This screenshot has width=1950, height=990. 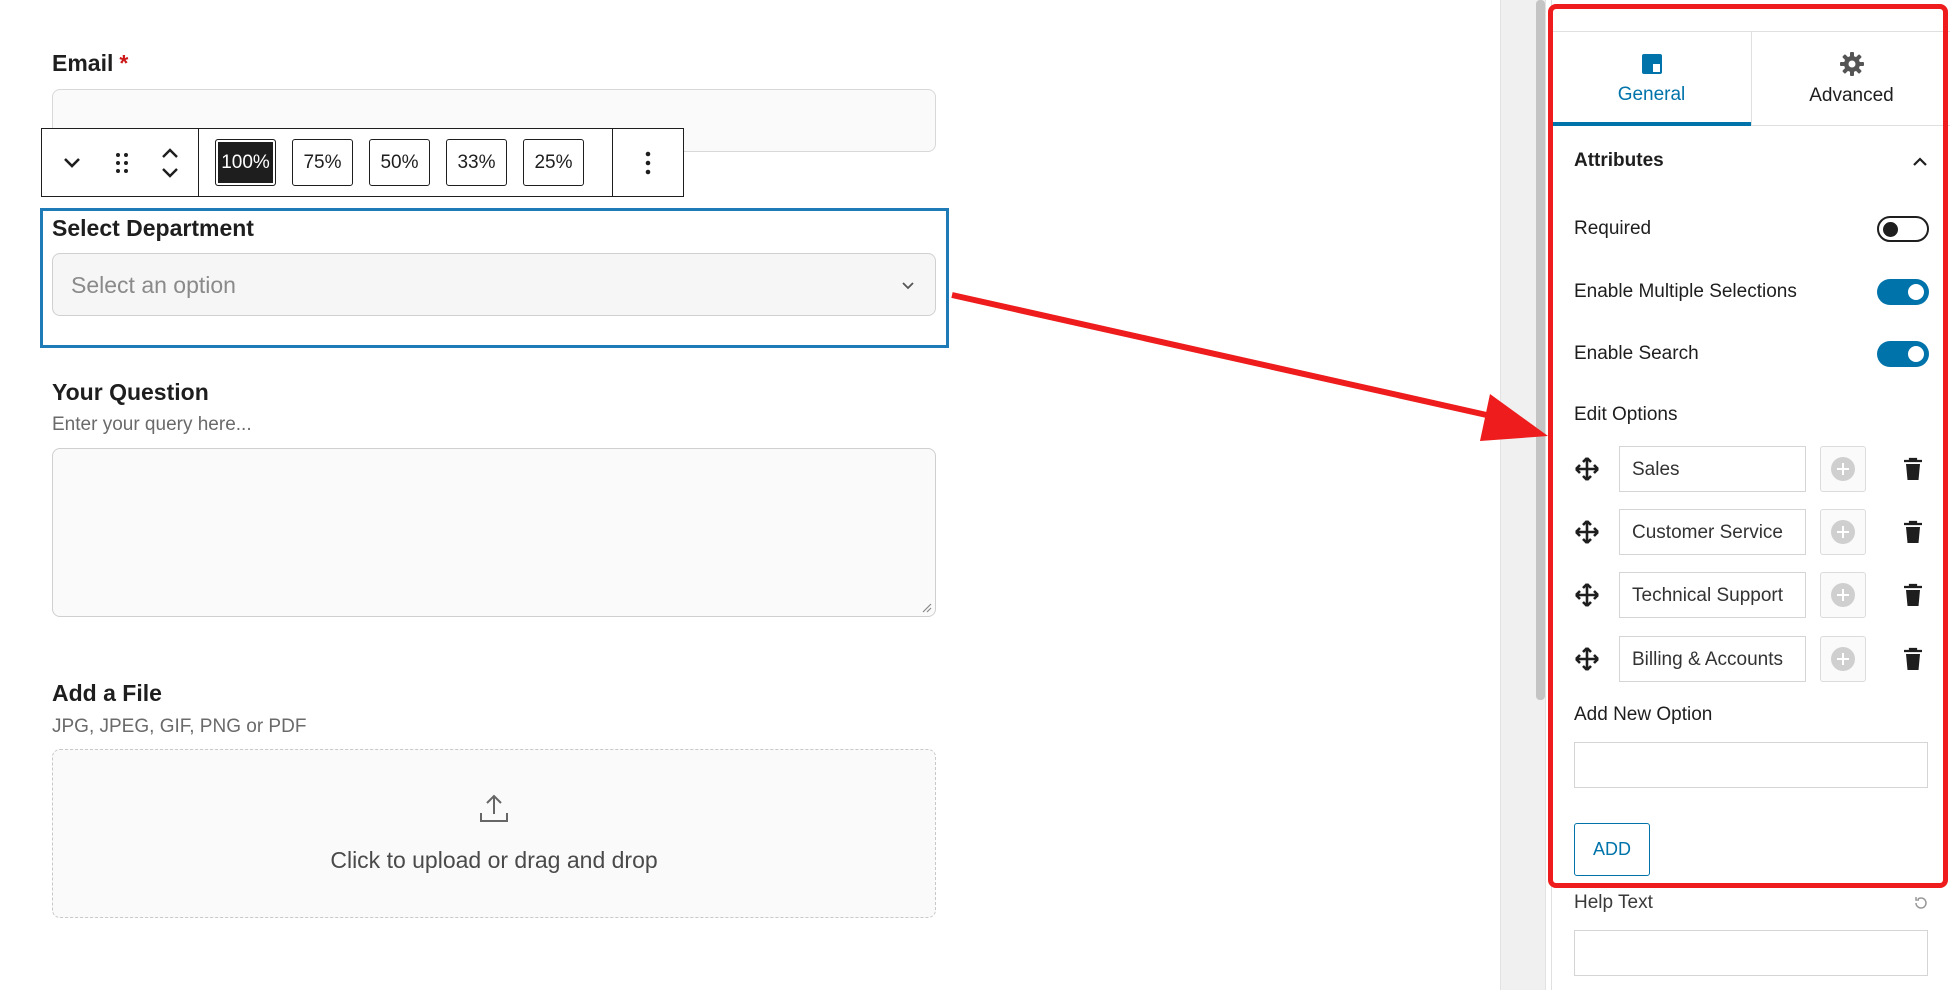 I want to click on option-input: Billing & Accounts, so click(x=1712, y=659).